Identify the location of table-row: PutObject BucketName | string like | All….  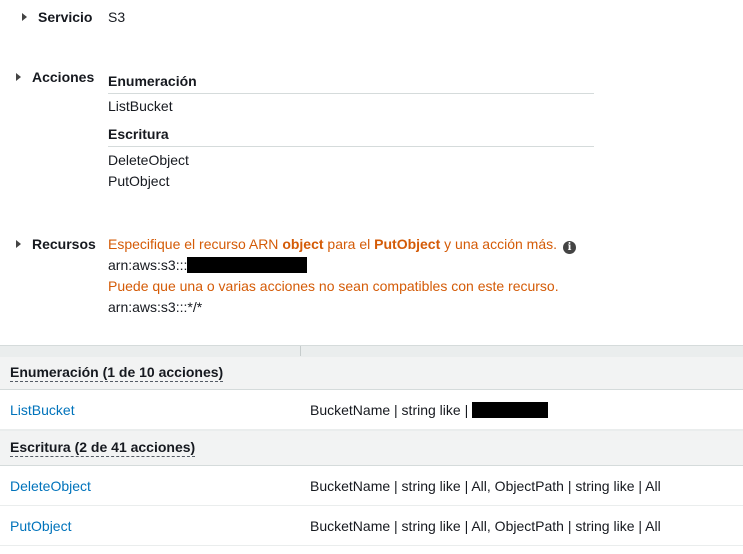
(371, 526).